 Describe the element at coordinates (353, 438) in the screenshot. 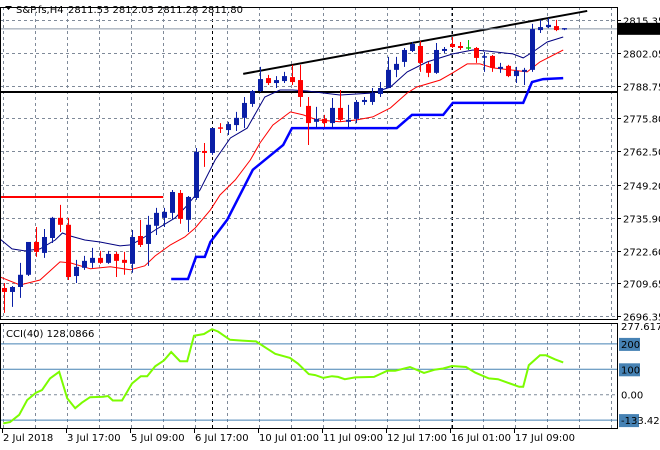

I see `x-tick-label: 11 Jul 09:00` at that location.